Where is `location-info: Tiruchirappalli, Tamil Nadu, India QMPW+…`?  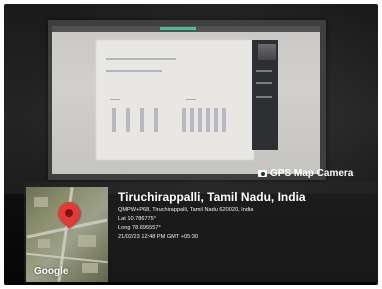 location-info: Tiruchirappalli, Tamil Nadu, India QMPW+… is located at coordinates (212, 215).